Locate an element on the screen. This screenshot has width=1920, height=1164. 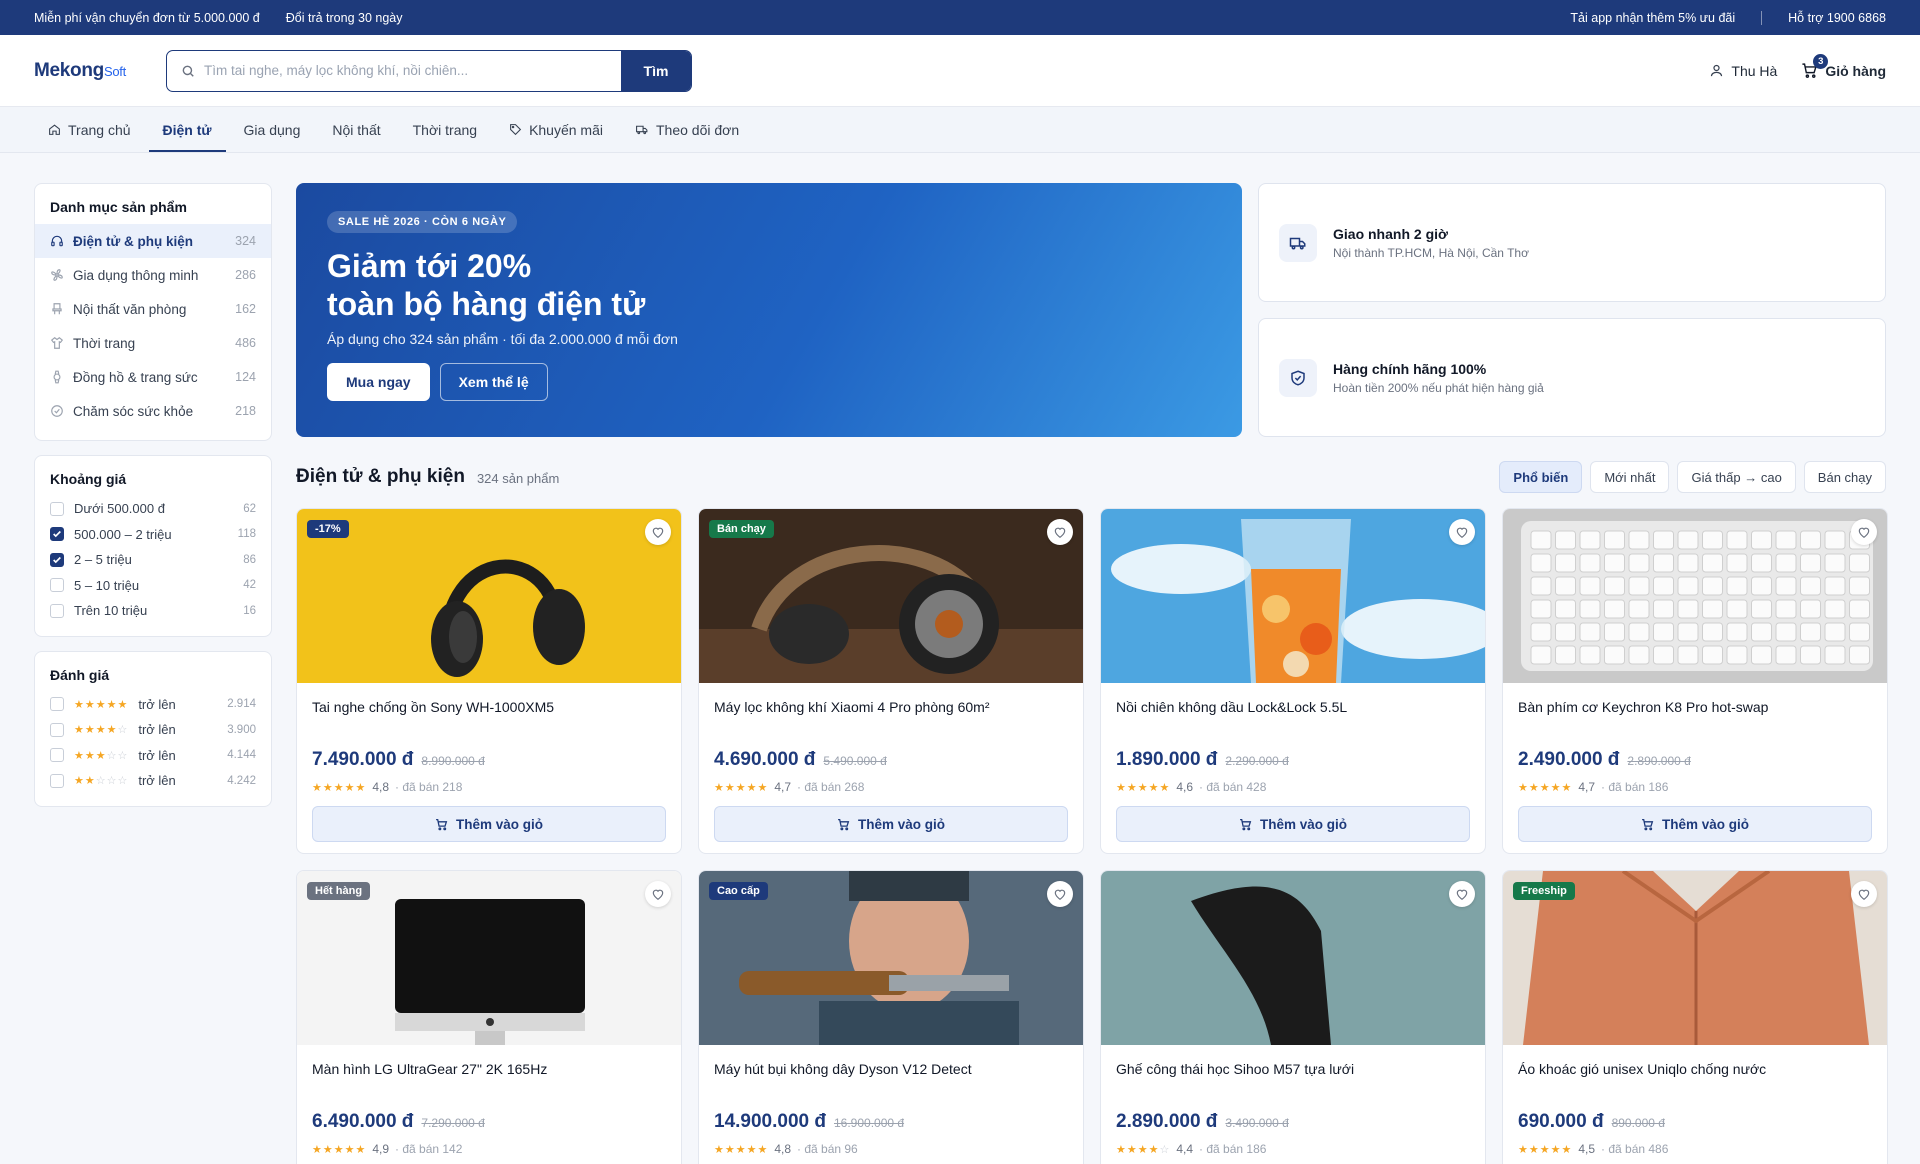
hotline-link: Hỗ trợ 1900 6868 is located at coordinates (1837, 18).